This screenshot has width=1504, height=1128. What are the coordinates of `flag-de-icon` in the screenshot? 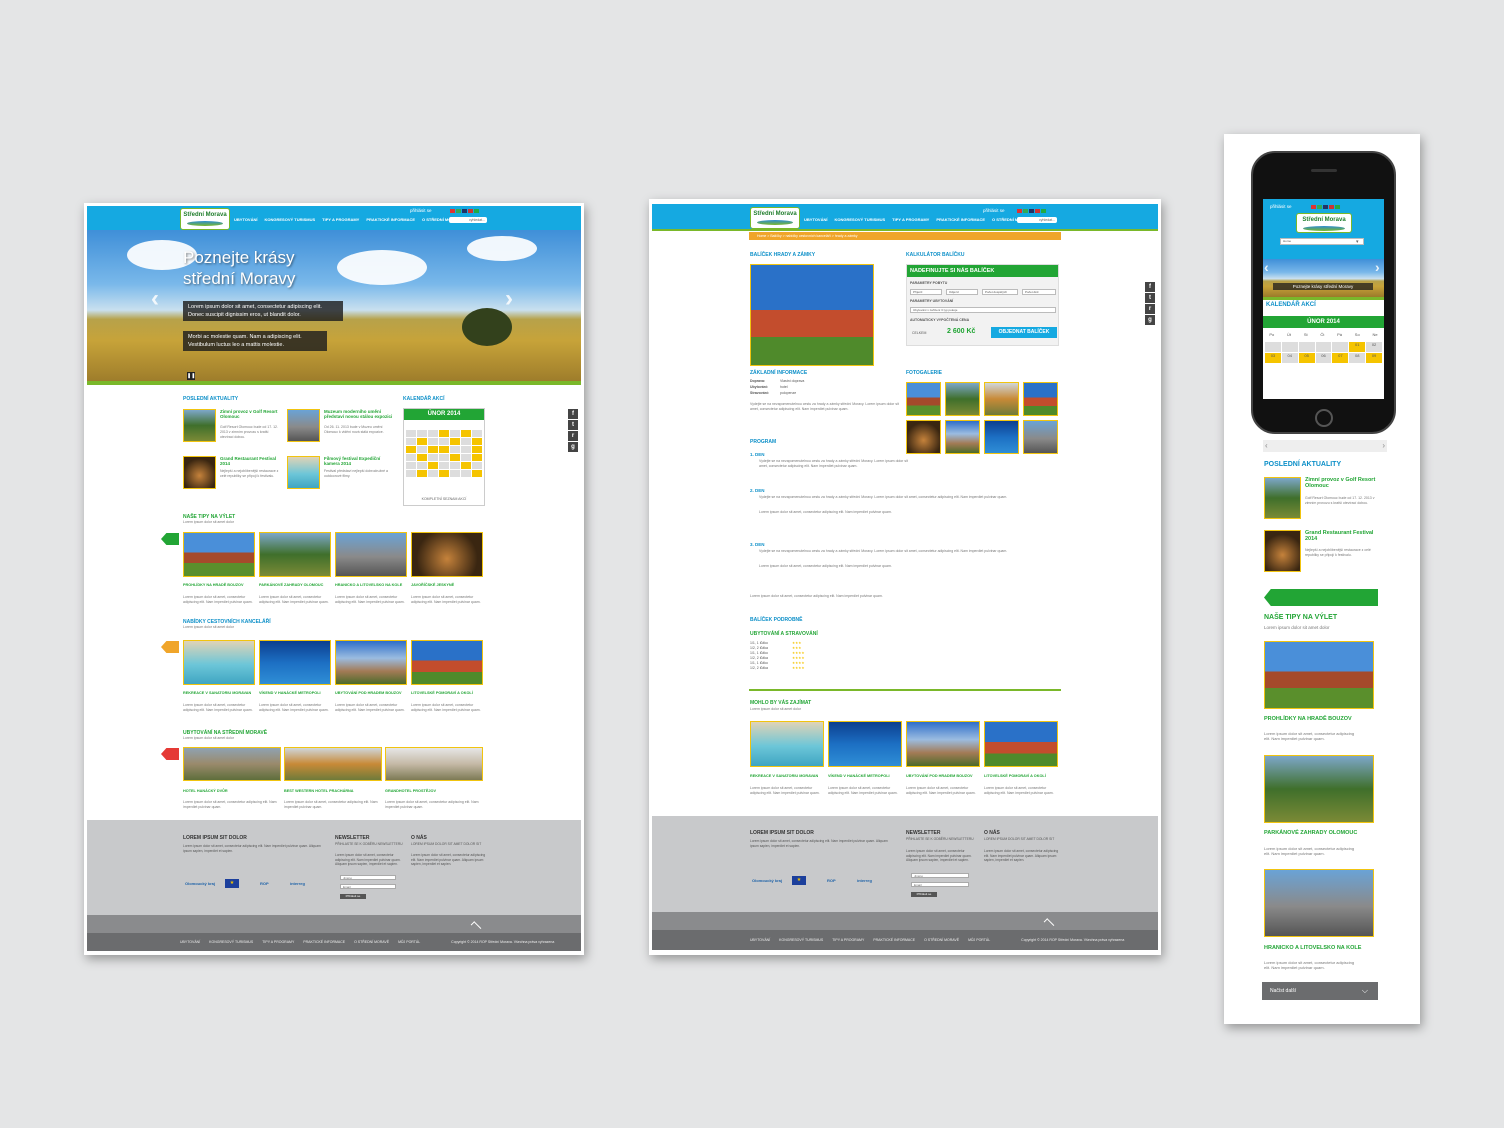 It's located at (1025, 211).